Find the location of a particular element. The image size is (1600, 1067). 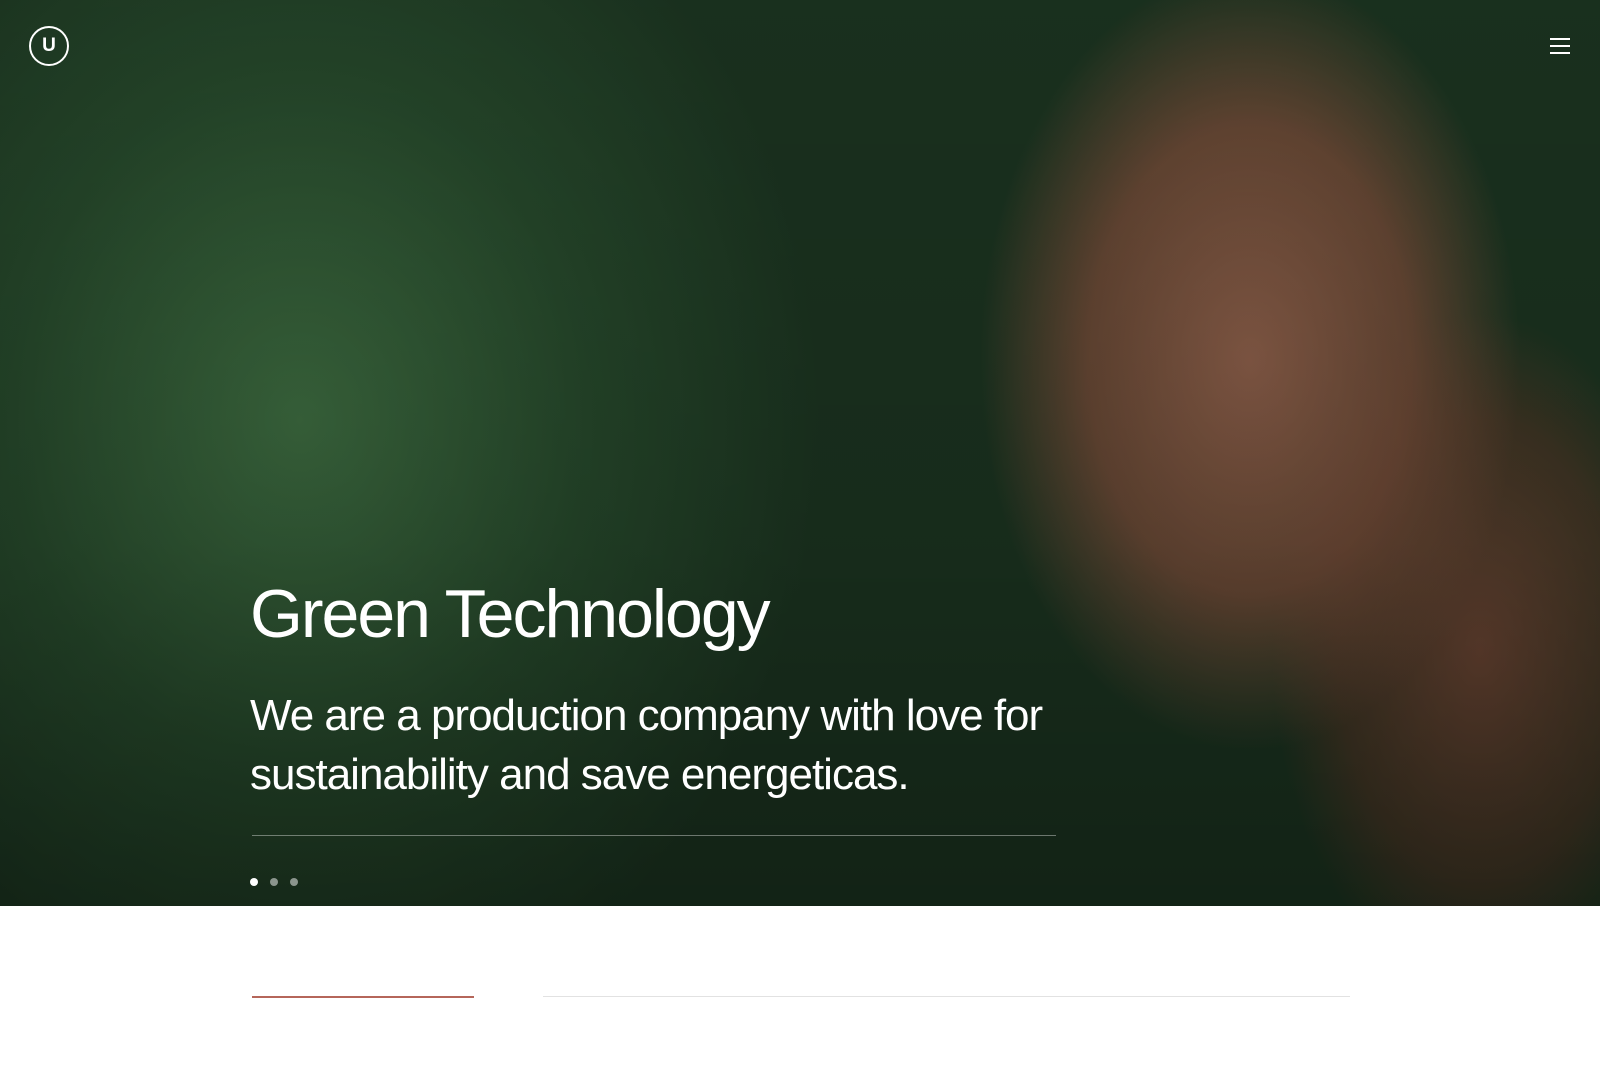

section-divider-rule is located at coordinates (946, 996).